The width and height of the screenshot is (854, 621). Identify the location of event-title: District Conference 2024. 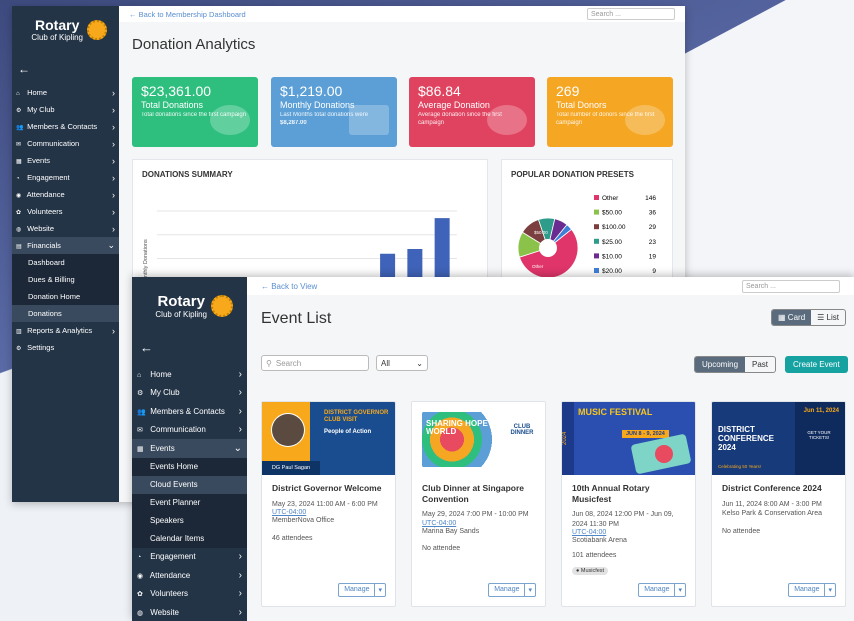
(778, 488).